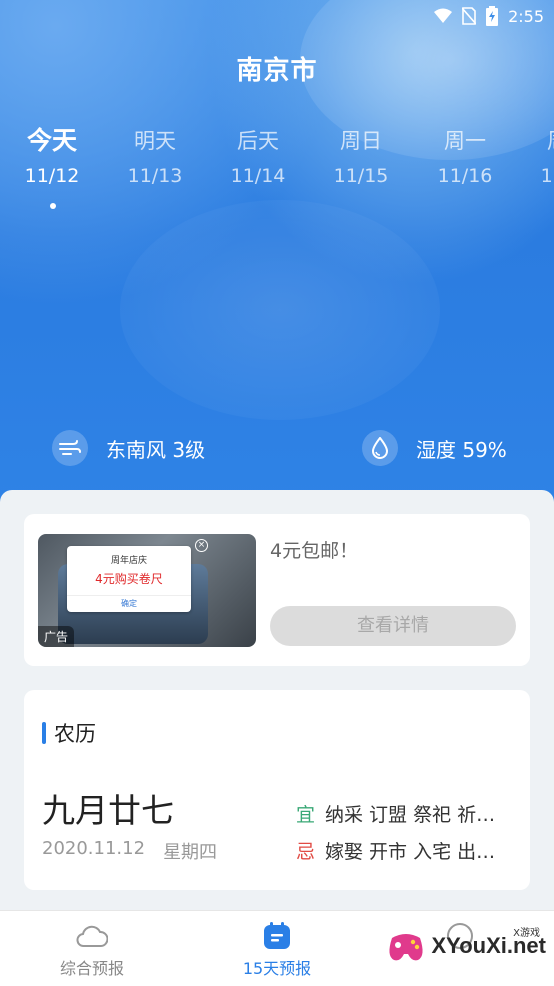 The height and width of the screenshot is (986, 554). I want to click on tab-overview: 综合预报, so click(92, 950).